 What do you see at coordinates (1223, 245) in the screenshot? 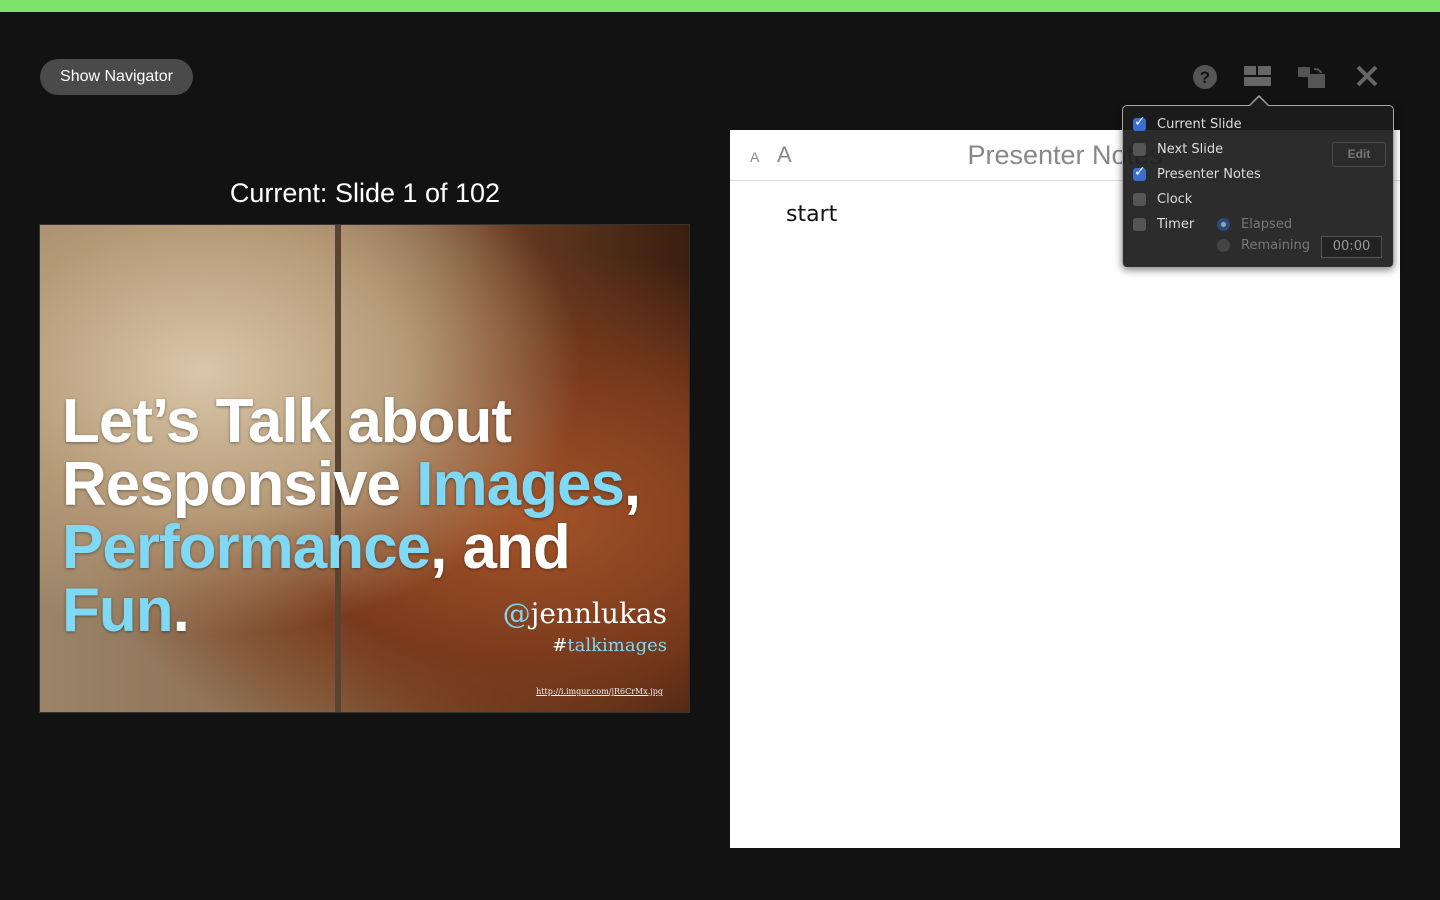
I see `radio` at bounding box center [1223, 245].